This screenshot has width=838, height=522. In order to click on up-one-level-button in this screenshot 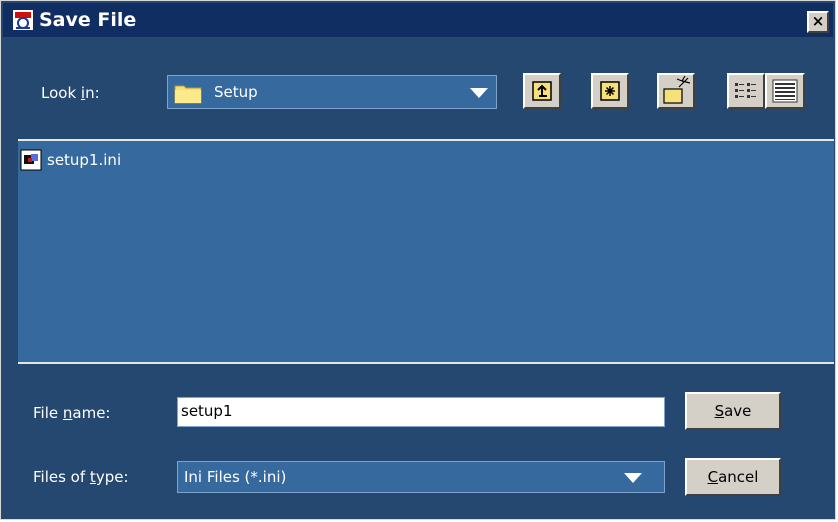, I will do `click(542, 91)`.